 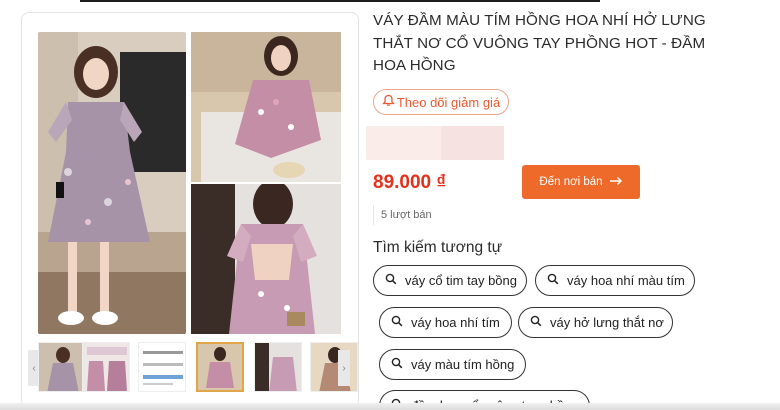 What do you see at coordinates (220, 367) in the screenshot?
I see `thumbnail-4-selected` at bounding box center [220, 367].